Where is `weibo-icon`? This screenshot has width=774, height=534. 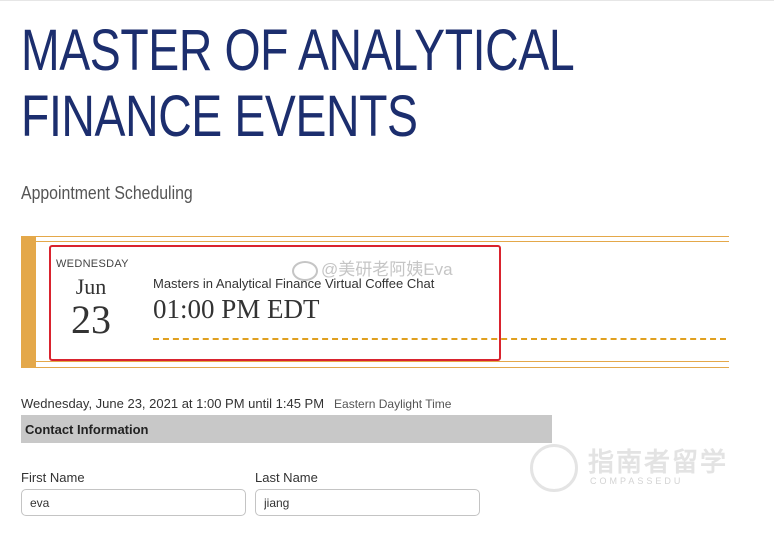
weibo-icon is located at coordinates (305, 270).